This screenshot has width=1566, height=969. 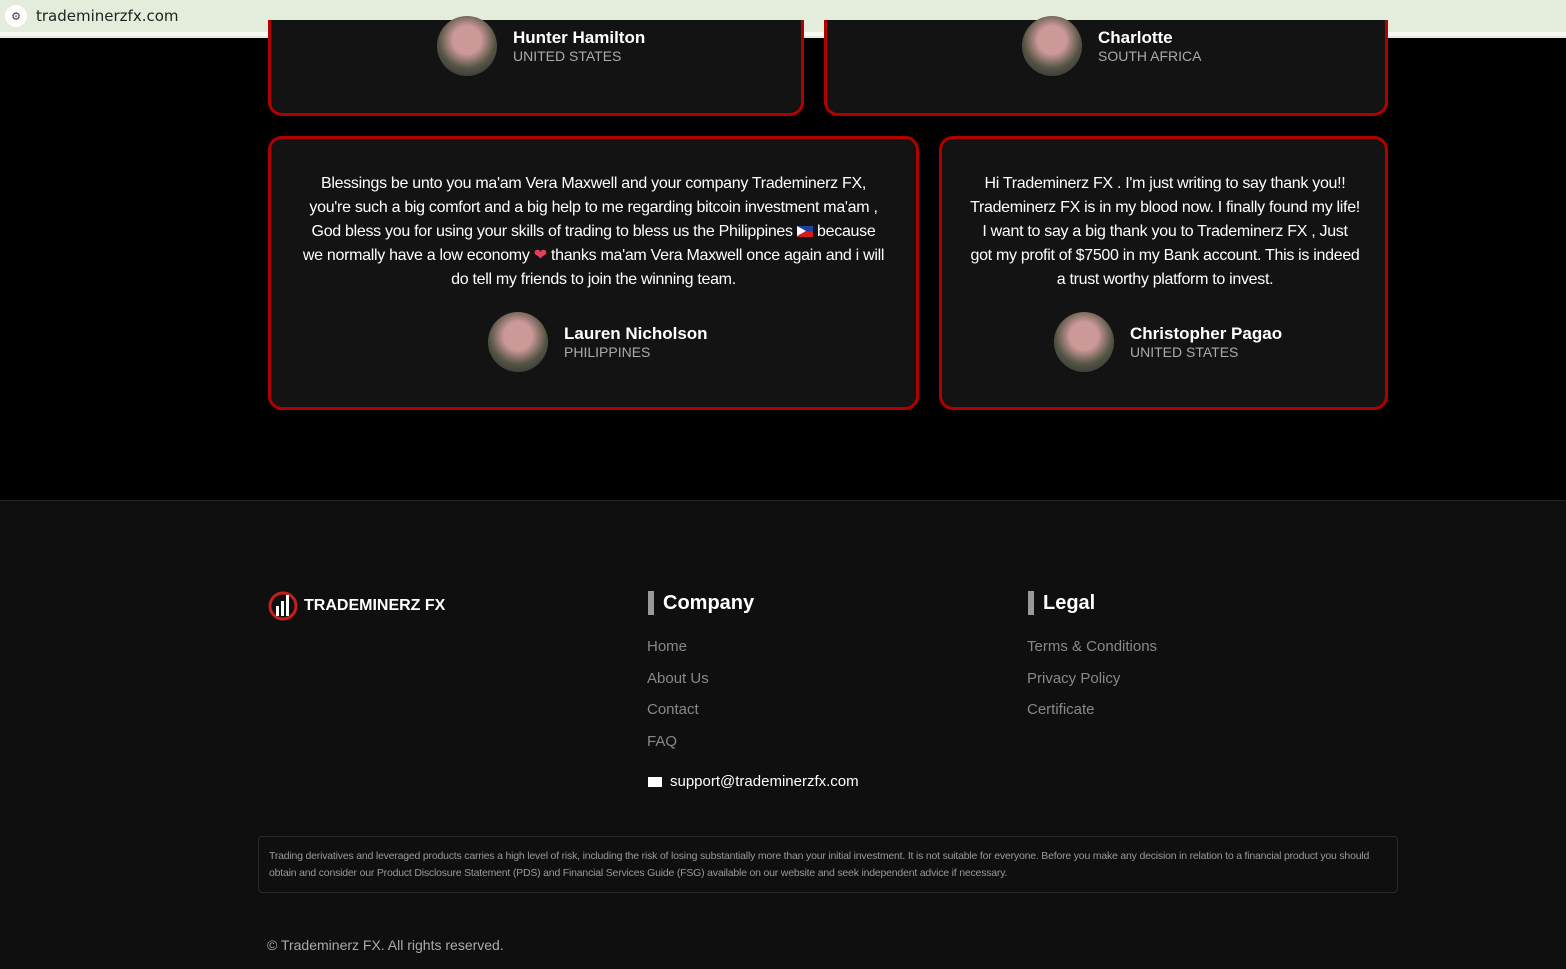 What do you see at coordinates (1061, 709) in the screenshot?
I see `footer-link-certificate: Certificate` at bounding box center [1061, 709].